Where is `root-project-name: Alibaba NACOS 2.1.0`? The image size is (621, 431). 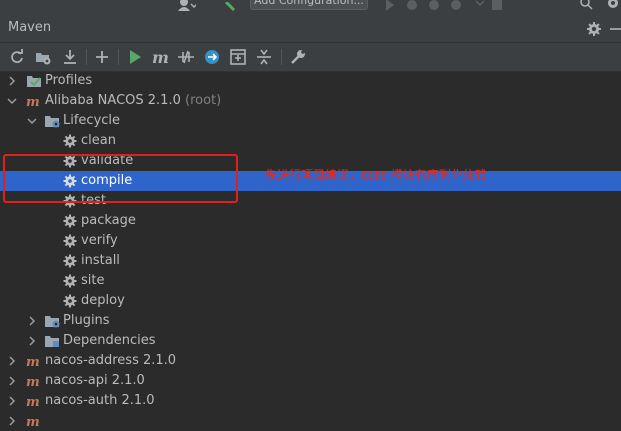
root-project-name: Alibaba NACOS 2.1.0 is located at coordinates (113, 100).